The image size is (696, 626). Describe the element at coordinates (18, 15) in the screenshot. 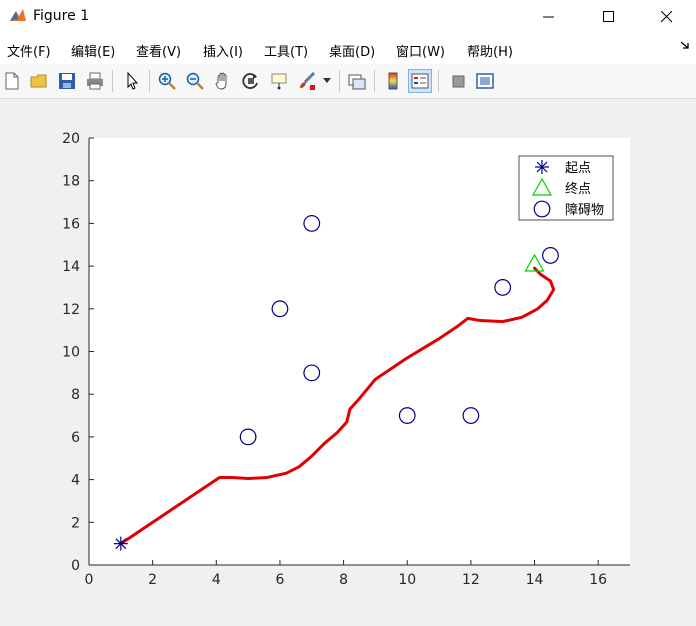

I see `matlab-logo-icon` at that location.